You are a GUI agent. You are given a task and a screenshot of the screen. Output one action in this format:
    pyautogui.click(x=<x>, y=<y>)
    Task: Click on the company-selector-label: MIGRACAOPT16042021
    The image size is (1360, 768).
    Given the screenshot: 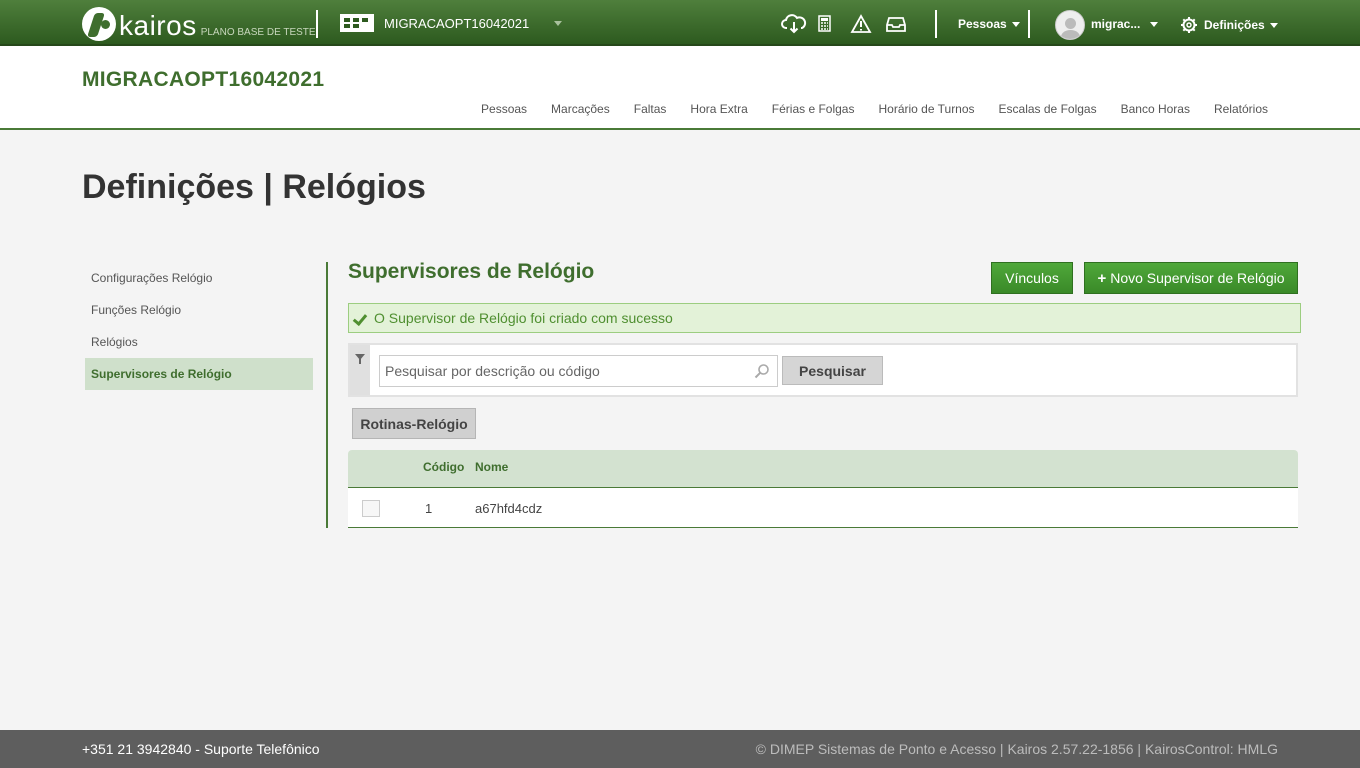 What is the action you would take?
    pyautogui.click(x=457, y=23)
    